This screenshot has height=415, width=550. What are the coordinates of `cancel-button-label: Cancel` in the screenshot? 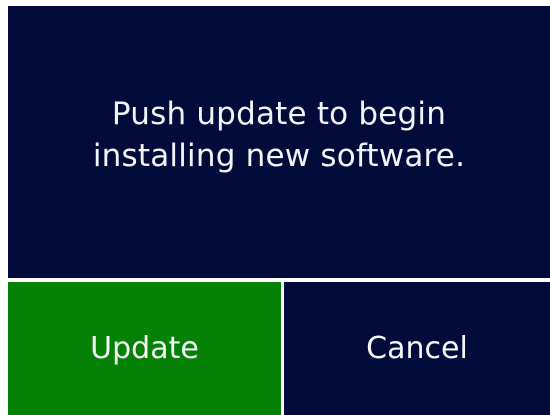 It's located at (417, 348).